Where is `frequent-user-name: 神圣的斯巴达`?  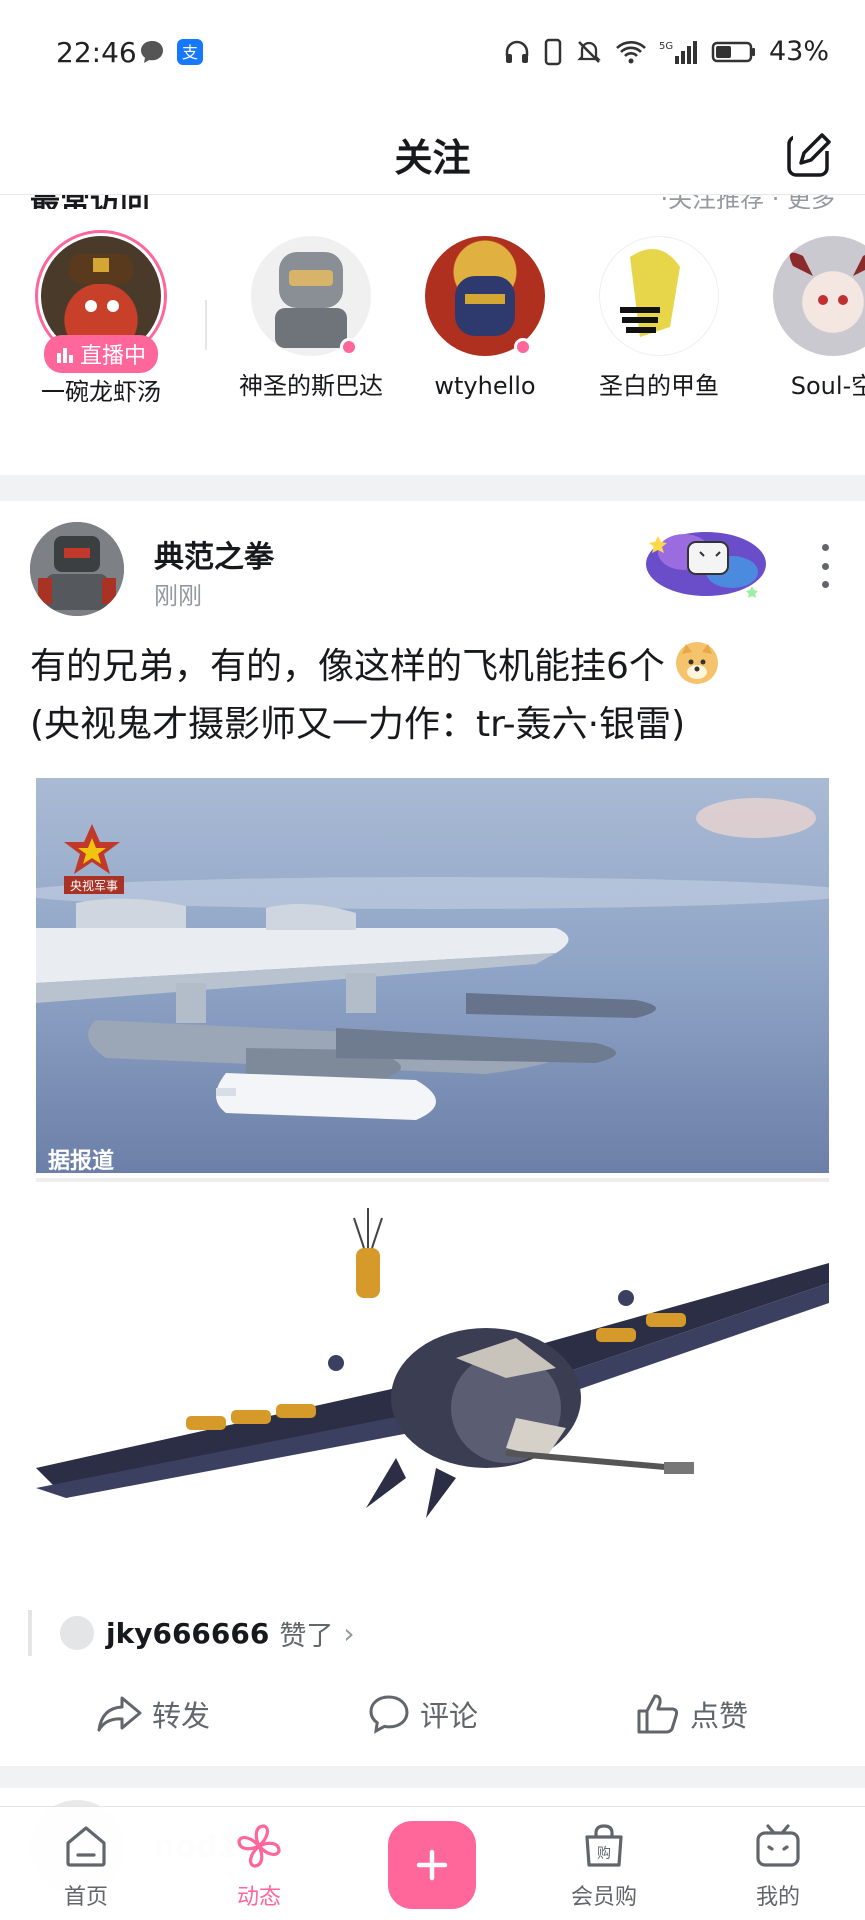
frequent-user-name: 神圣的斯巴达 is located at coordinates (311, 386).